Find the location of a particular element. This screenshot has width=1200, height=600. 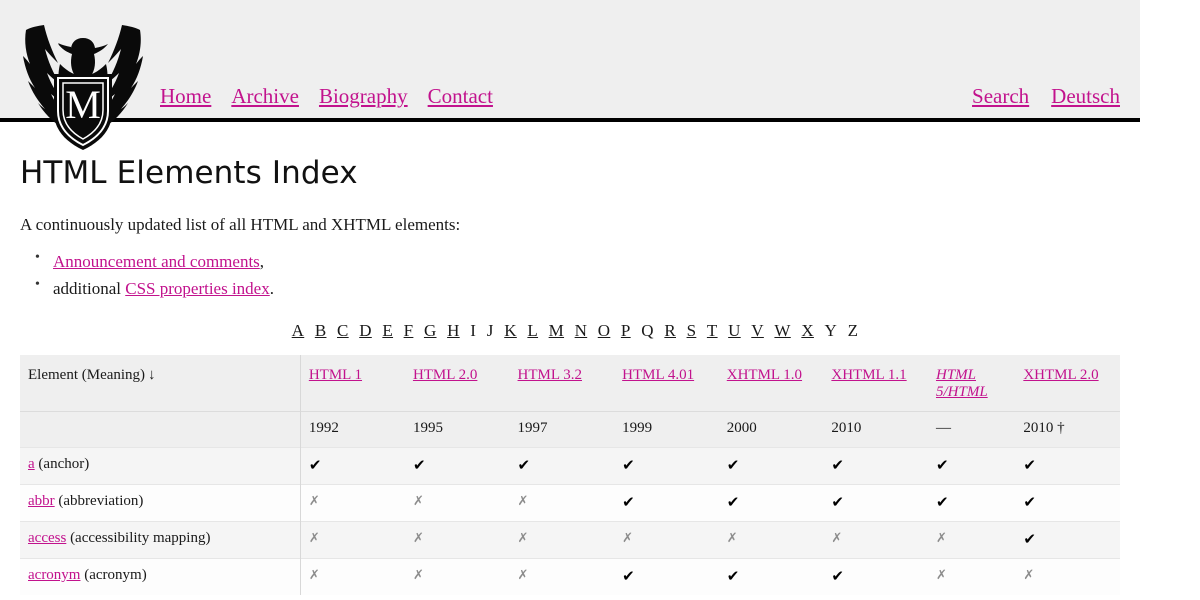

column-header-element-label: Element (Meaning) is located at coordinates (87, 375).